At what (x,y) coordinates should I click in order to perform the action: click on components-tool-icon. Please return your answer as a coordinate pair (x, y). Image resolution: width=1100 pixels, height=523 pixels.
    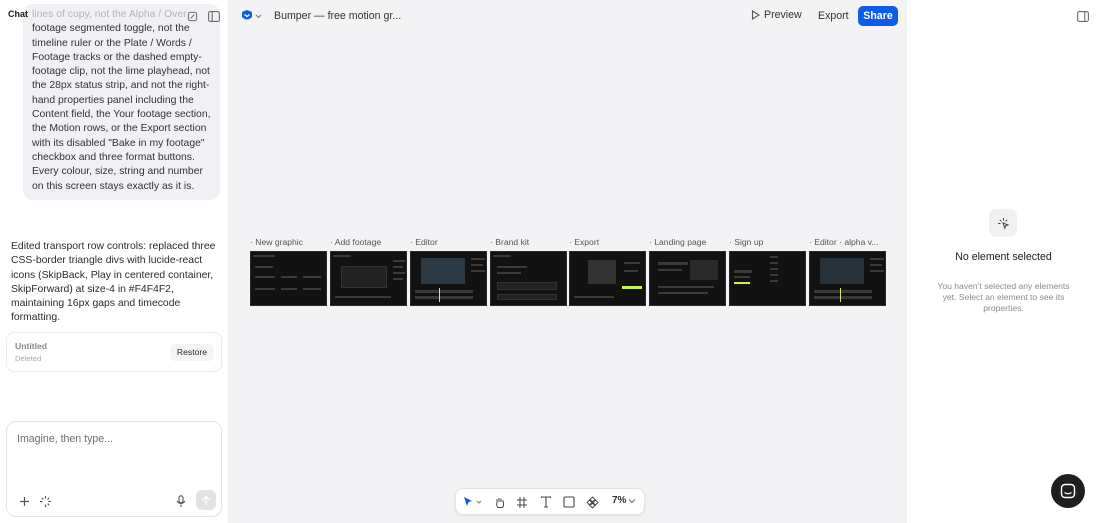
    Looking at the image, I should click on (592, 502).